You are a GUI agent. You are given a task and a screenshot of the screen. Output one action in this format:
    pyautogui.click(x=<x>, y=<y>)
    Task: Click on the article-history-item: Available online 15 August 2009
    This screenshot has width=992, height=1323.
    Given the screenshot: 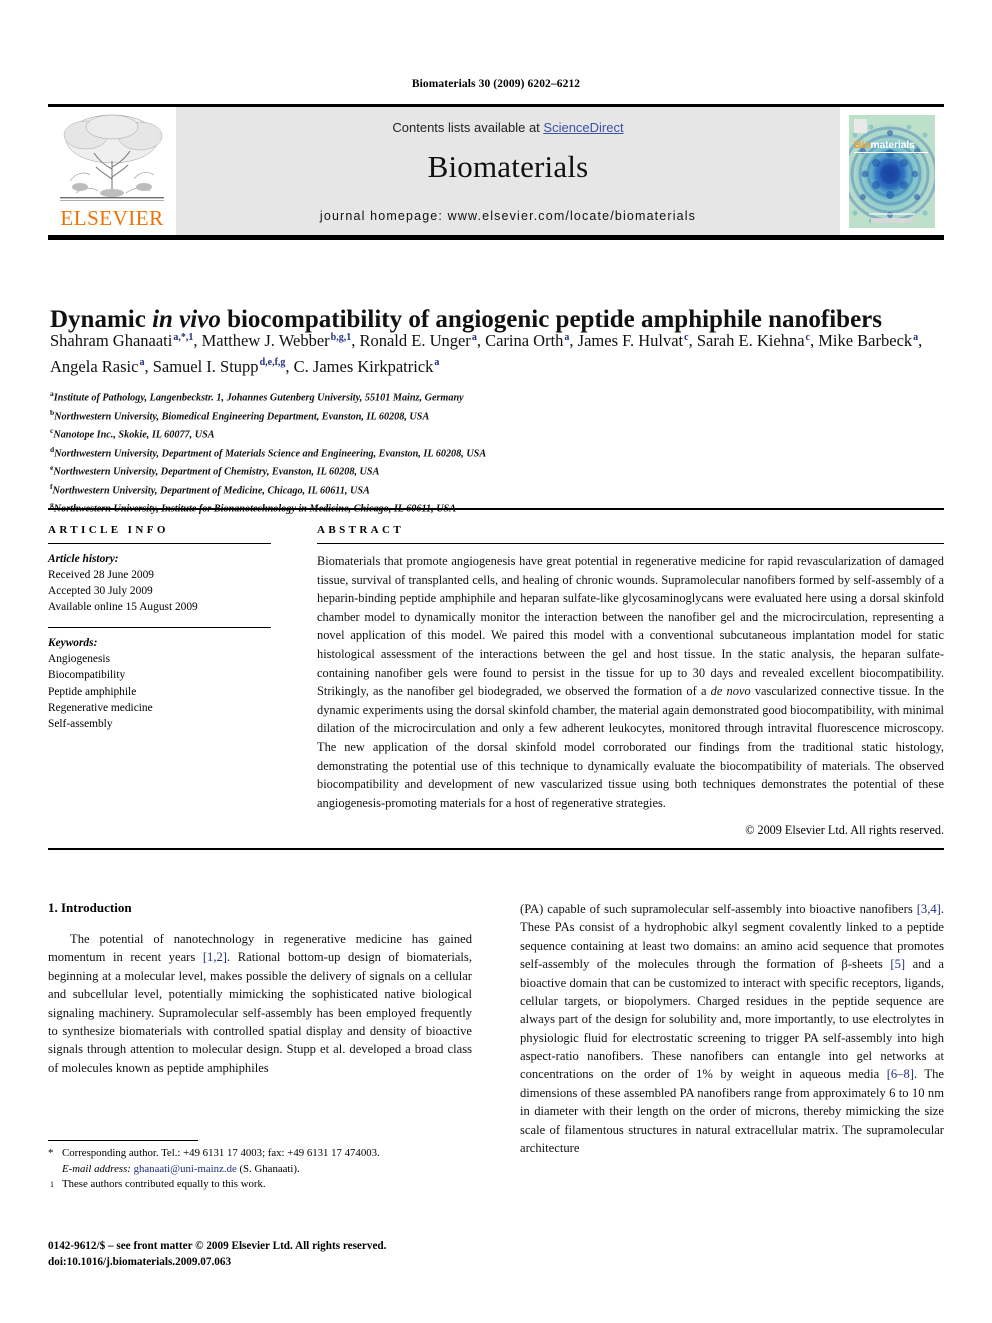 What is the action you would take?
    pyautogui.click(x=123, y=607)
    